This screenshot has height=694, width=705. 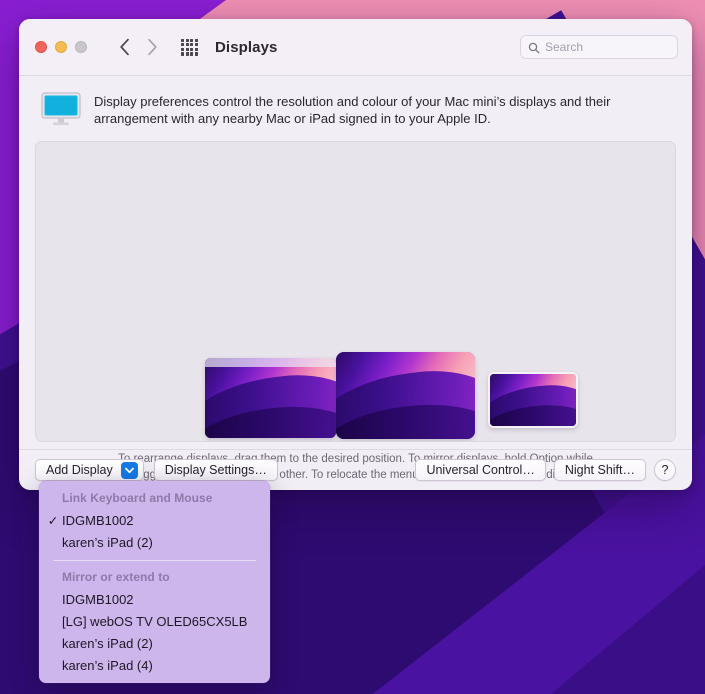 I want to click on zoom-button, so click(x=81, y=47).